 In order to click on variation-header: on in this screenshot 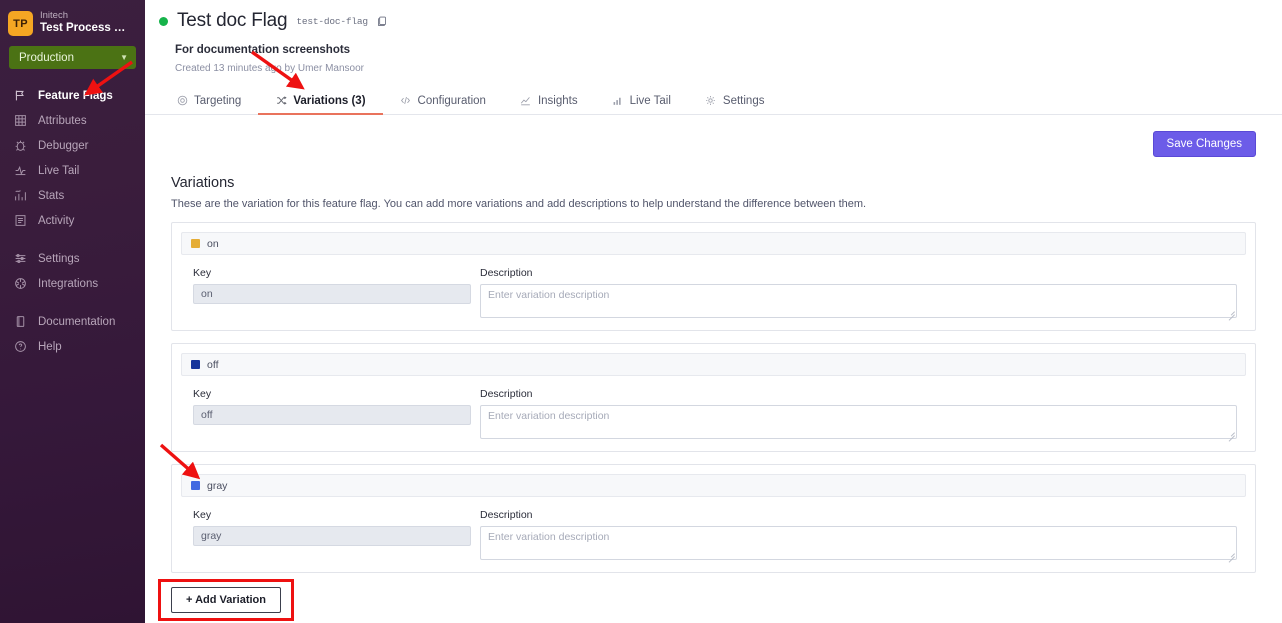, I will do `click(713, 243)`.